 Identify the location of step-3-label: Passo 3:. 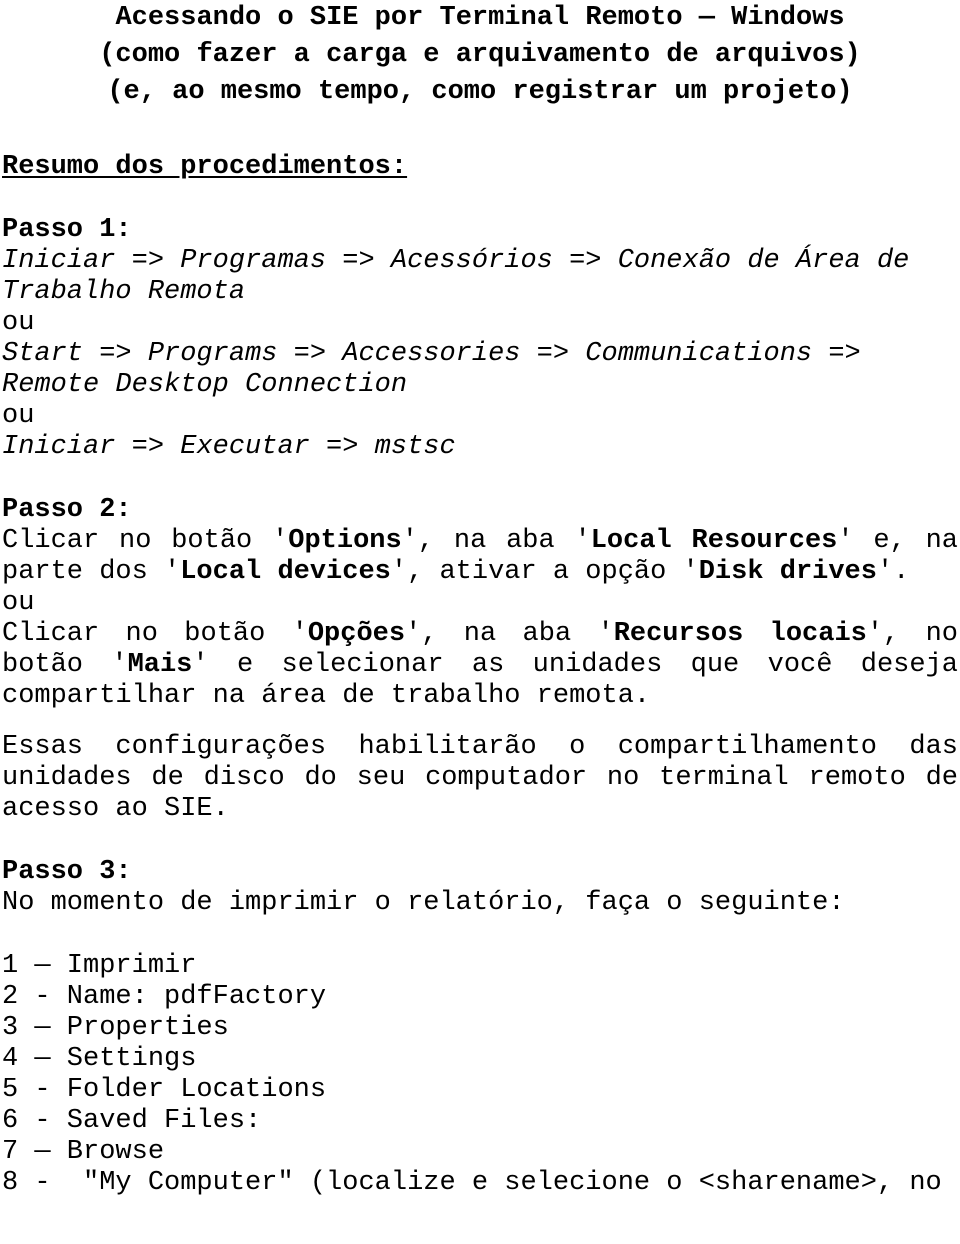
(67, 872).